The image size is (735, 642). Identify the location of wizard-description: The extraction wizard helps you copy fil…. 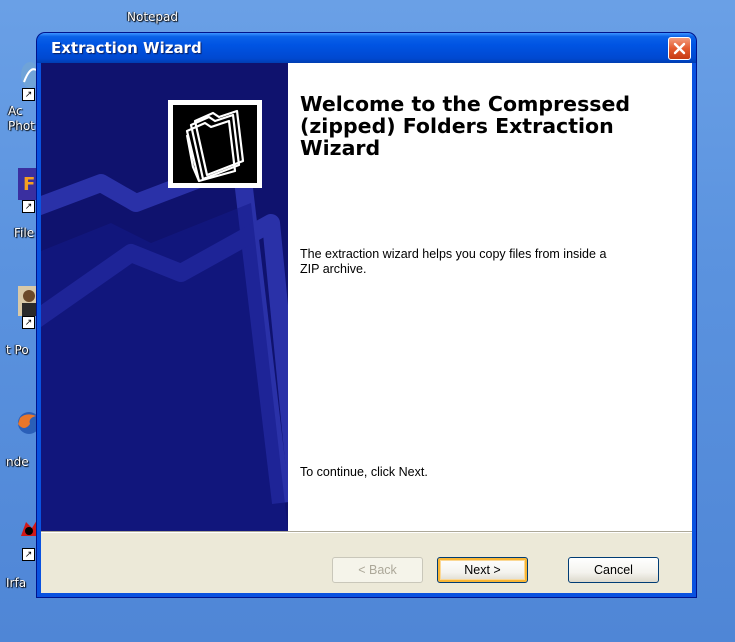
(453, 261).